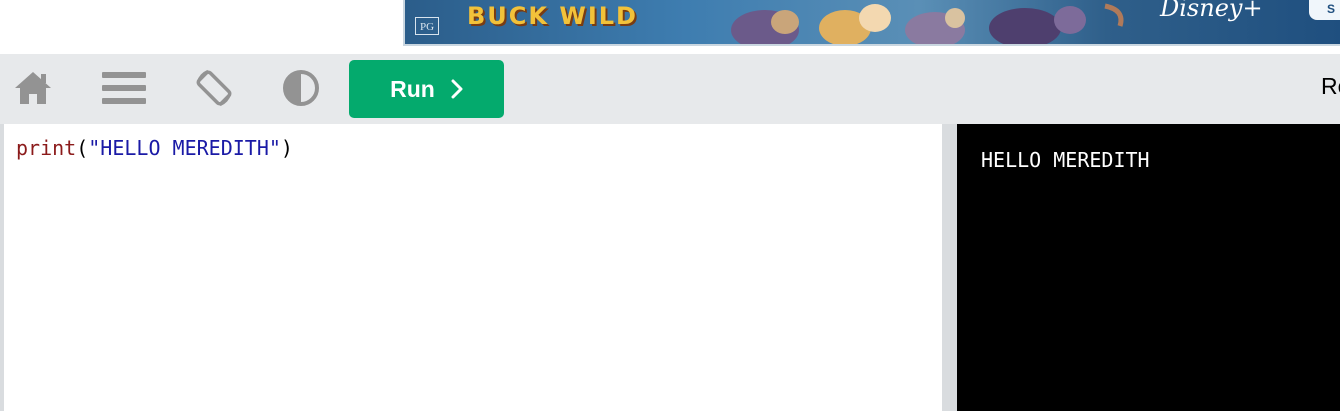 This screenshot has height=411, width=1340. I want to click on code-string-token: "HELLO MEREDITH", so click(184, 148).